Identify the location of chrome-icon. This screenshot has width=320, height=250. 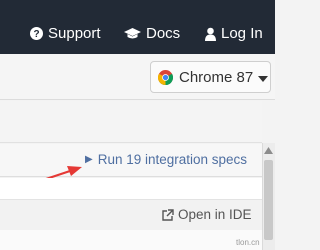
(165, 77).